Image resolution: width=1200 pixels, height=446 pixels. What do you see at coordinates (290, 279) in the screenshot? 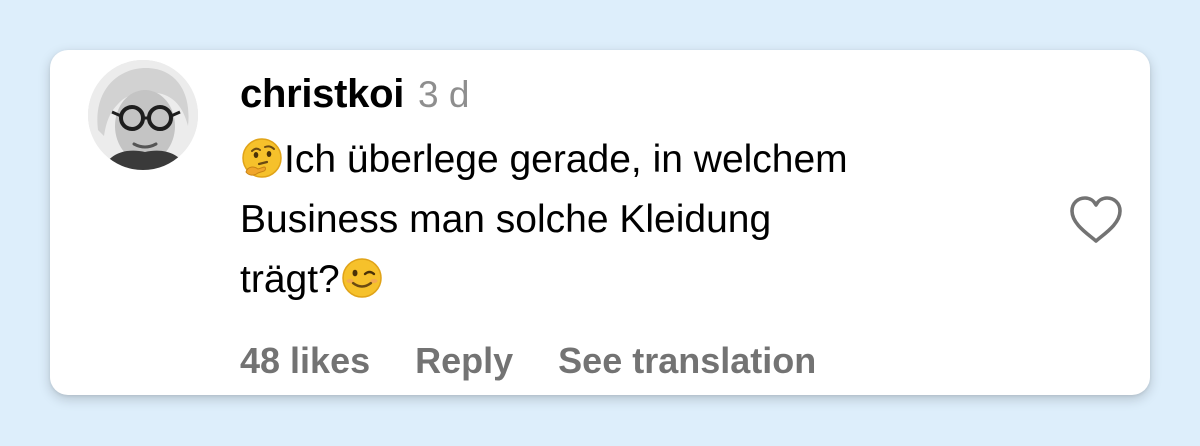
I see `comment-line-text: trägt?` at bounding box center [290, 279].